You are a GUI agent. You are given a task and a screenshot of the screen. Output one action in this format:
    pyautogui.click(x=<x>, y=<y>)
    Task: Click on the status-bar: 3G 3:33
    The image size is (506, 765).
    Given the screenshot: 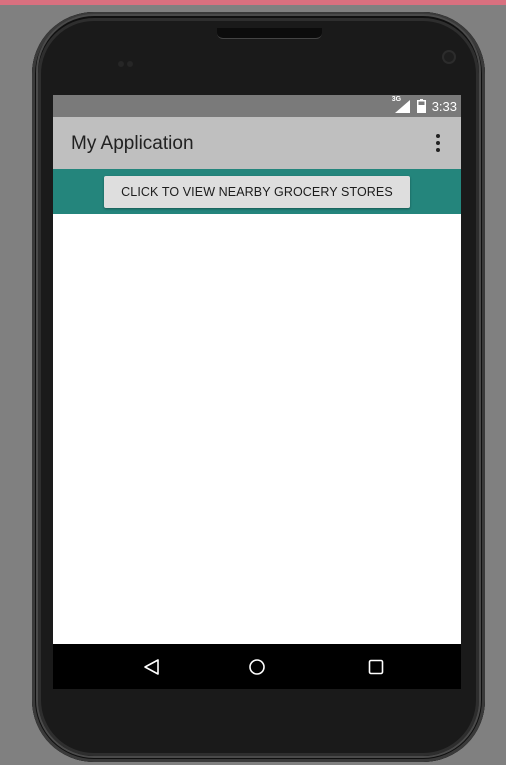 What is the action you would take?
    pyautogui.click(x=257, y=106)
    